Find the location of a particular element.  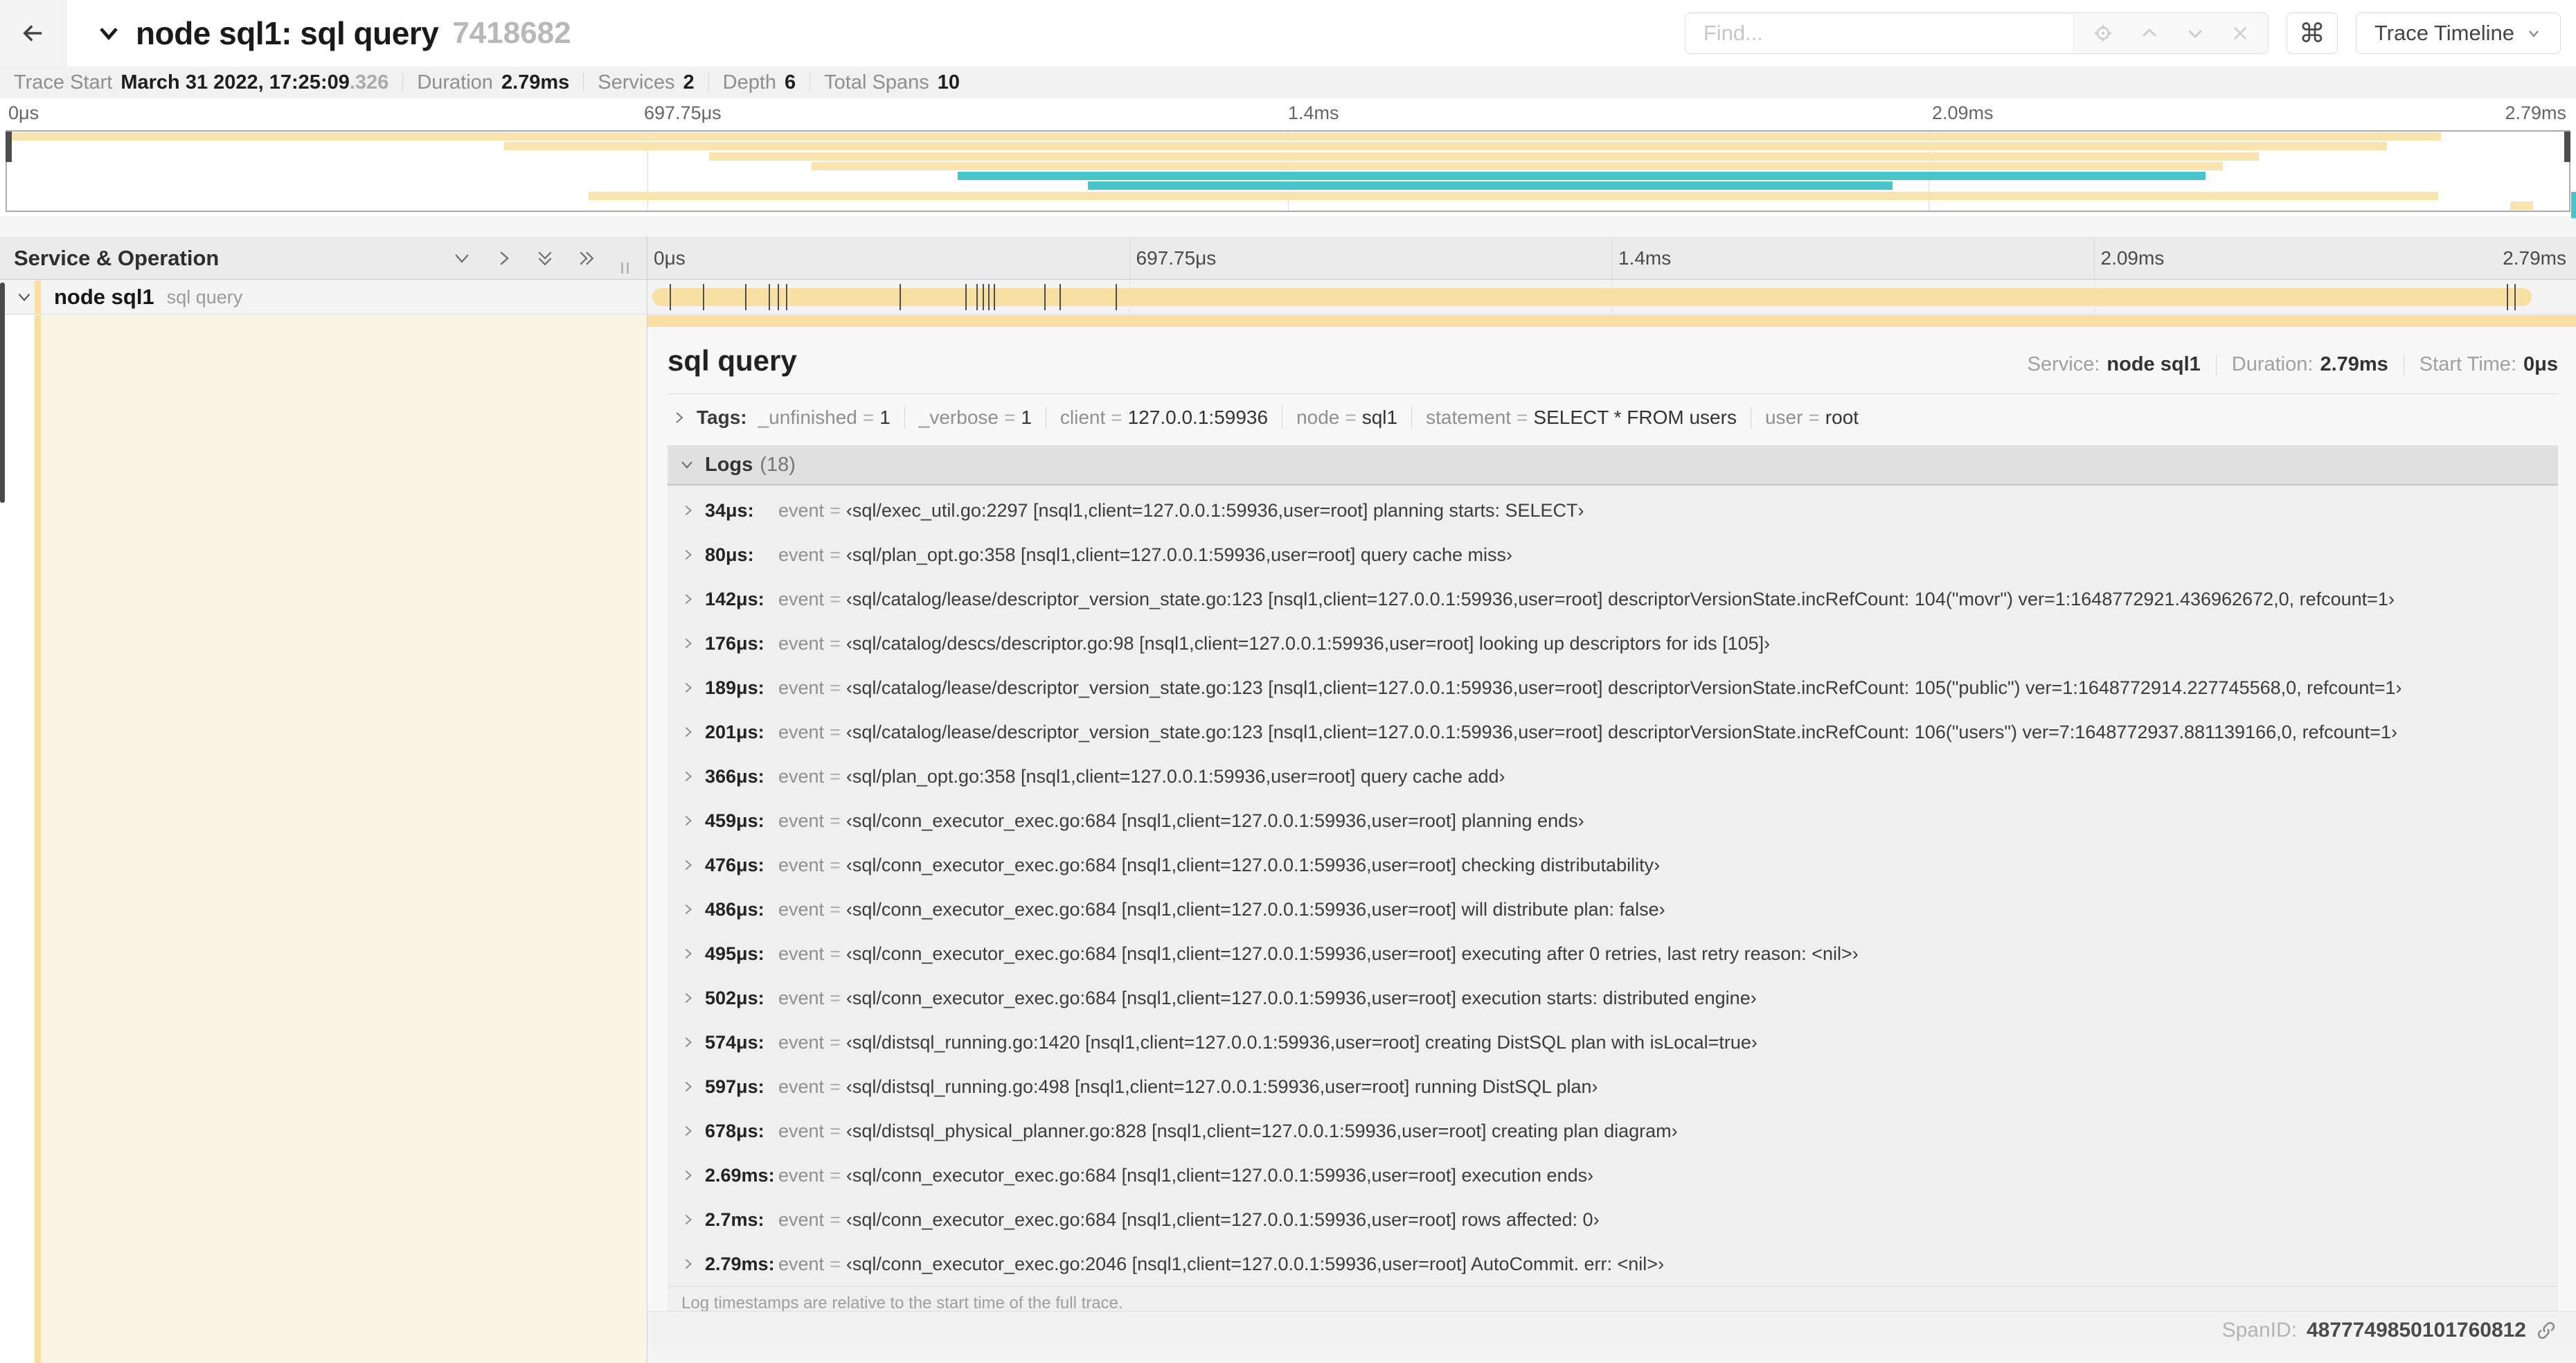

chevron-down-icon is located at coordinates (2195, 33).